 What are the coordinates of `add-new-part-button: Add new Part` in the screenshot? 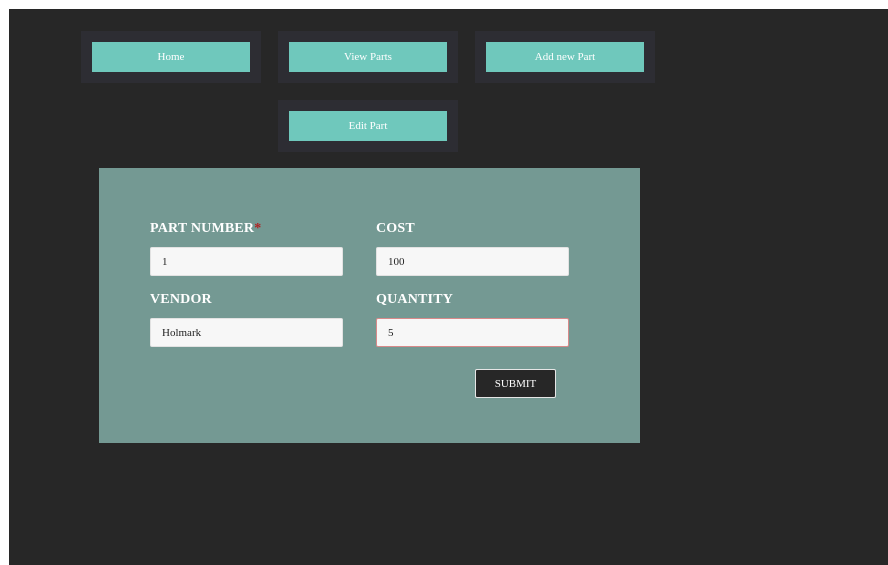 It's located at (565, 57).